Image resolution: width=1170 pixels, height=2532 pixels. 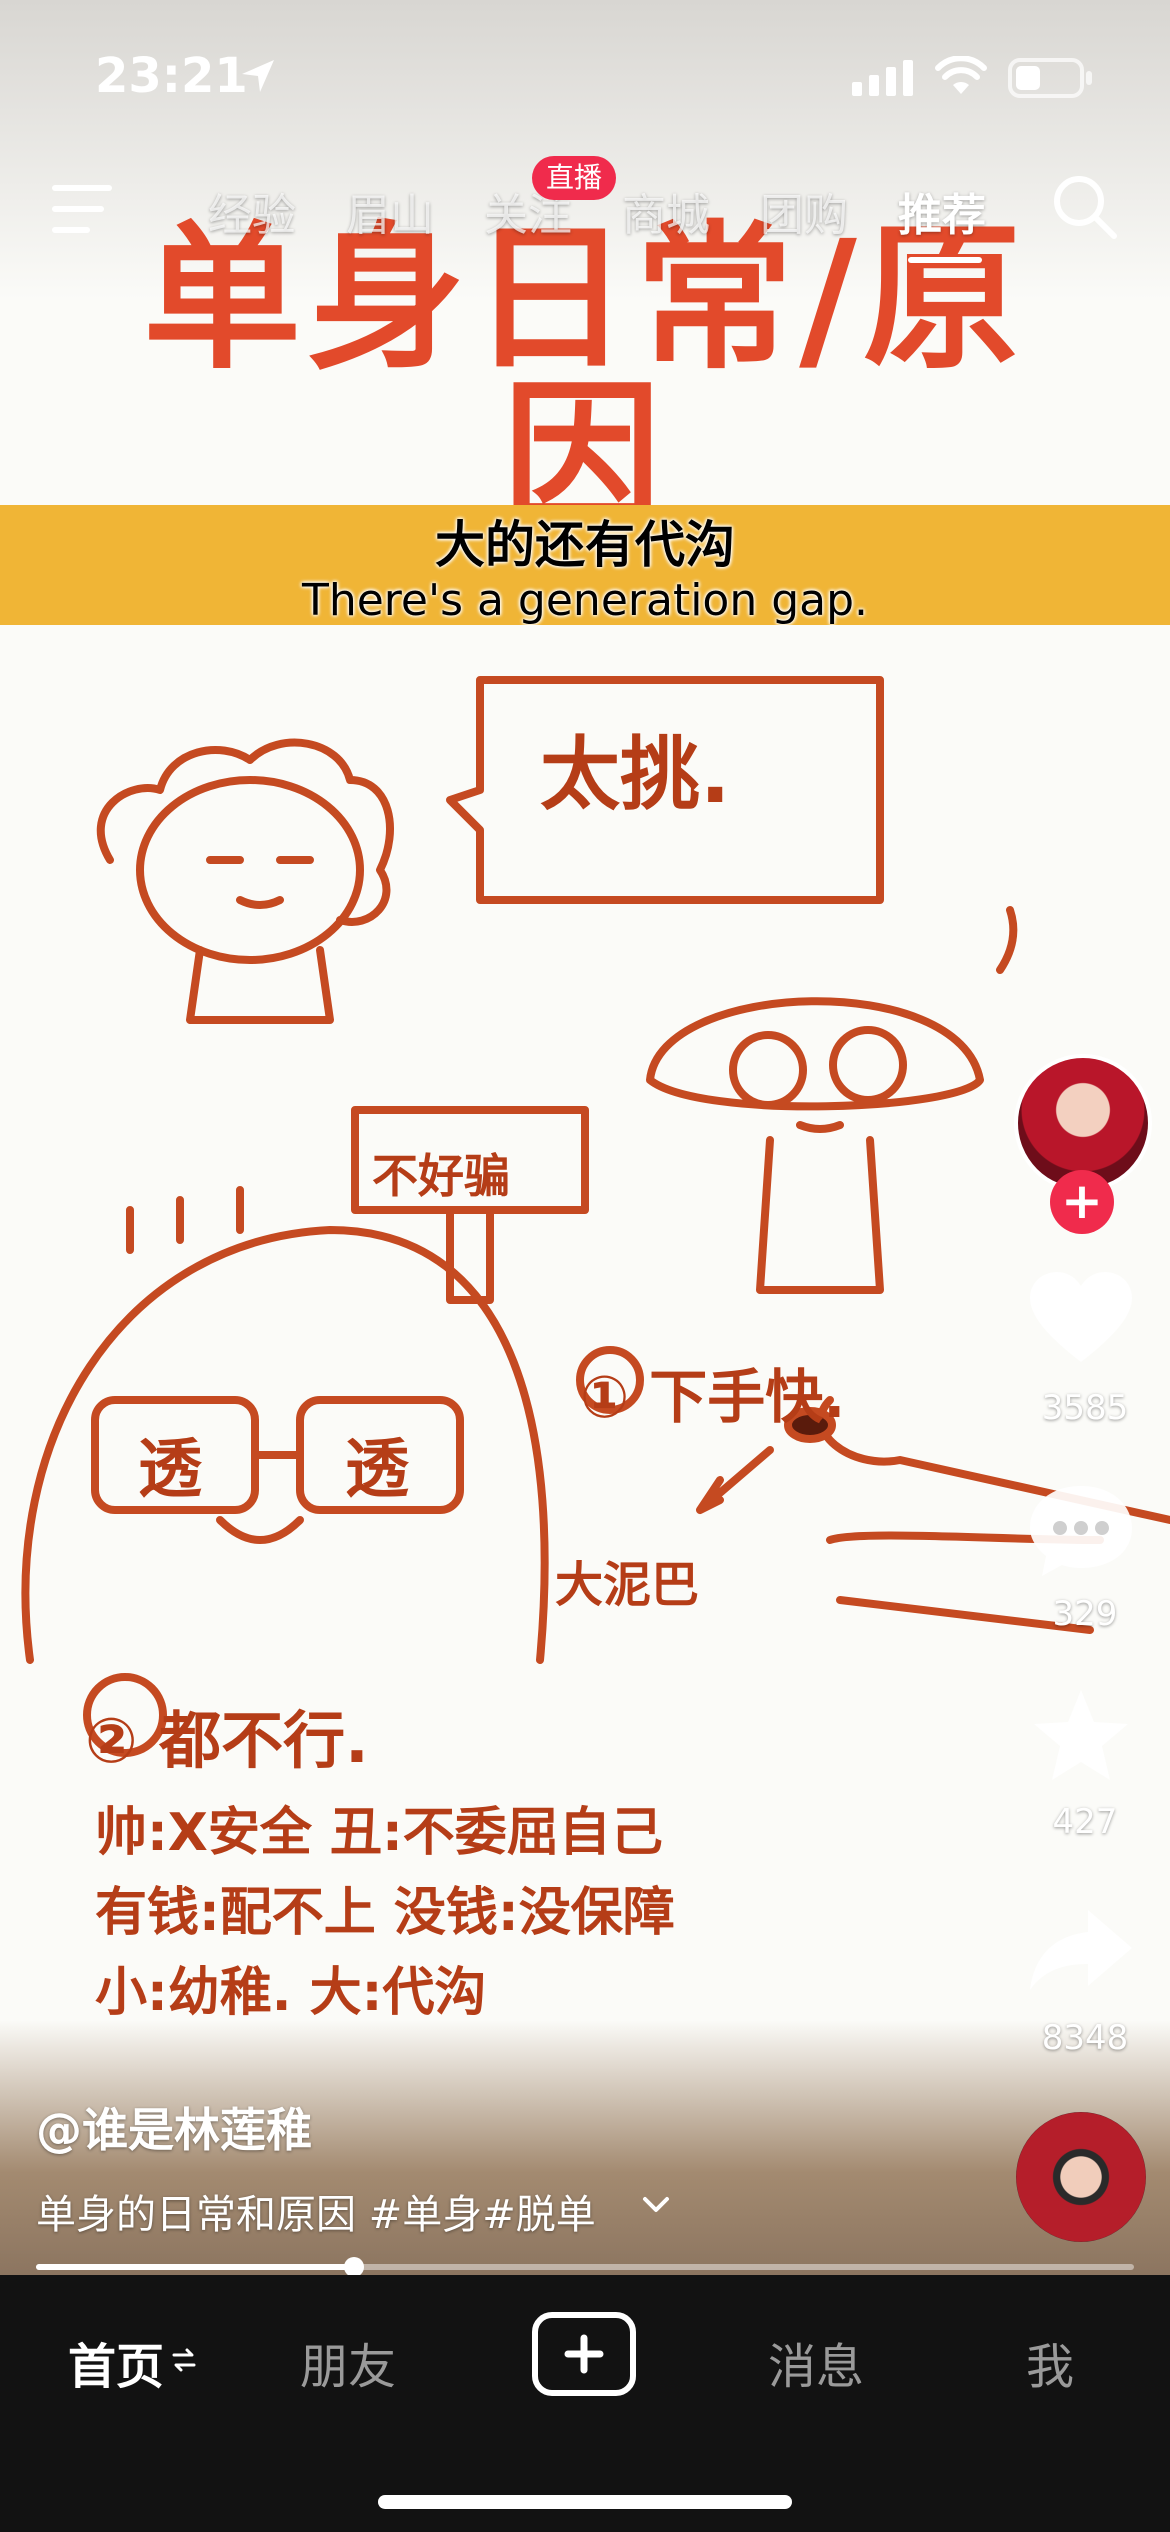 What do you see at coordinates (291, 1993) in the screenshot?
I see `reason-line-3: 小:幼稚. 大:代沟` at bounding box center [291, 1993].